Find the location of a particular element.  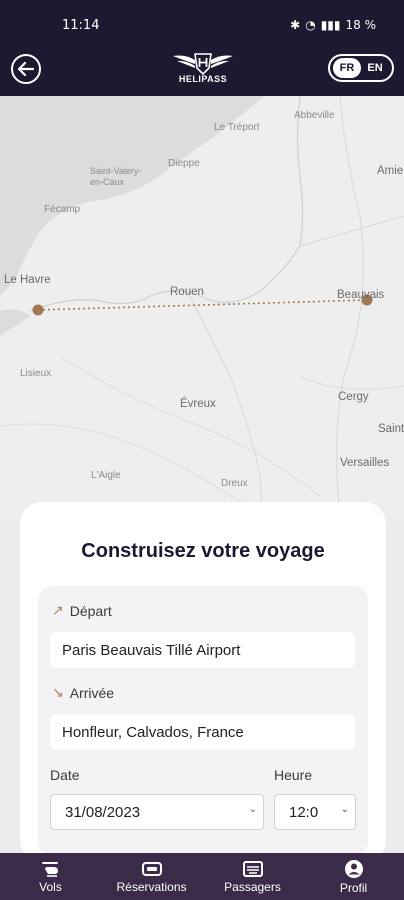

ticket-icon is located at coordinates (151, 868).